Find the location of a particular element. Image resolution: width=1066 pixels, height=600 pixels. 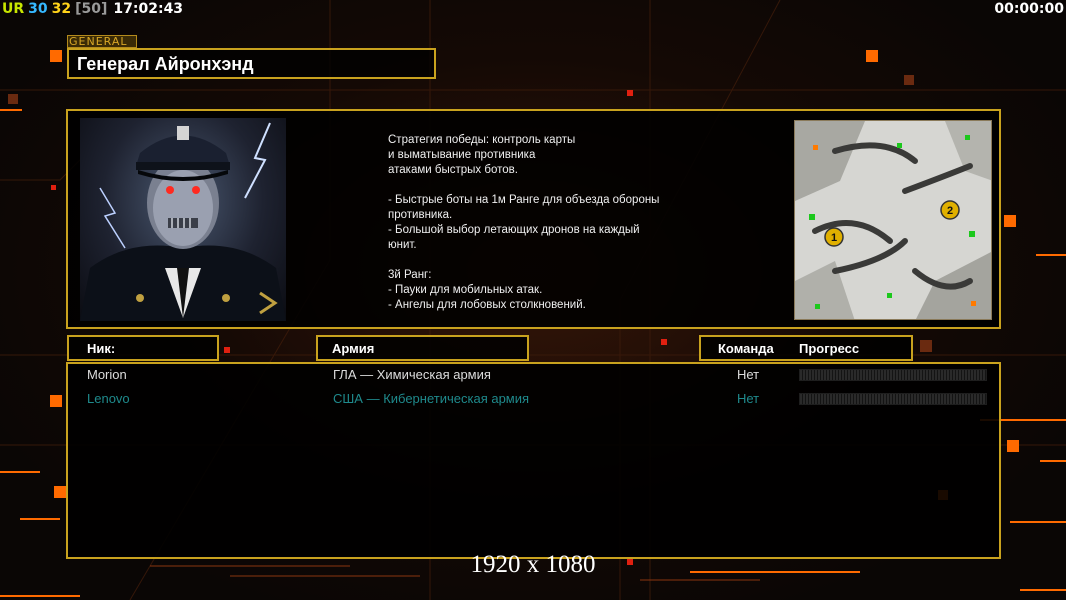

hud-value-bracket: [50] is located at coordinates (91, 9).